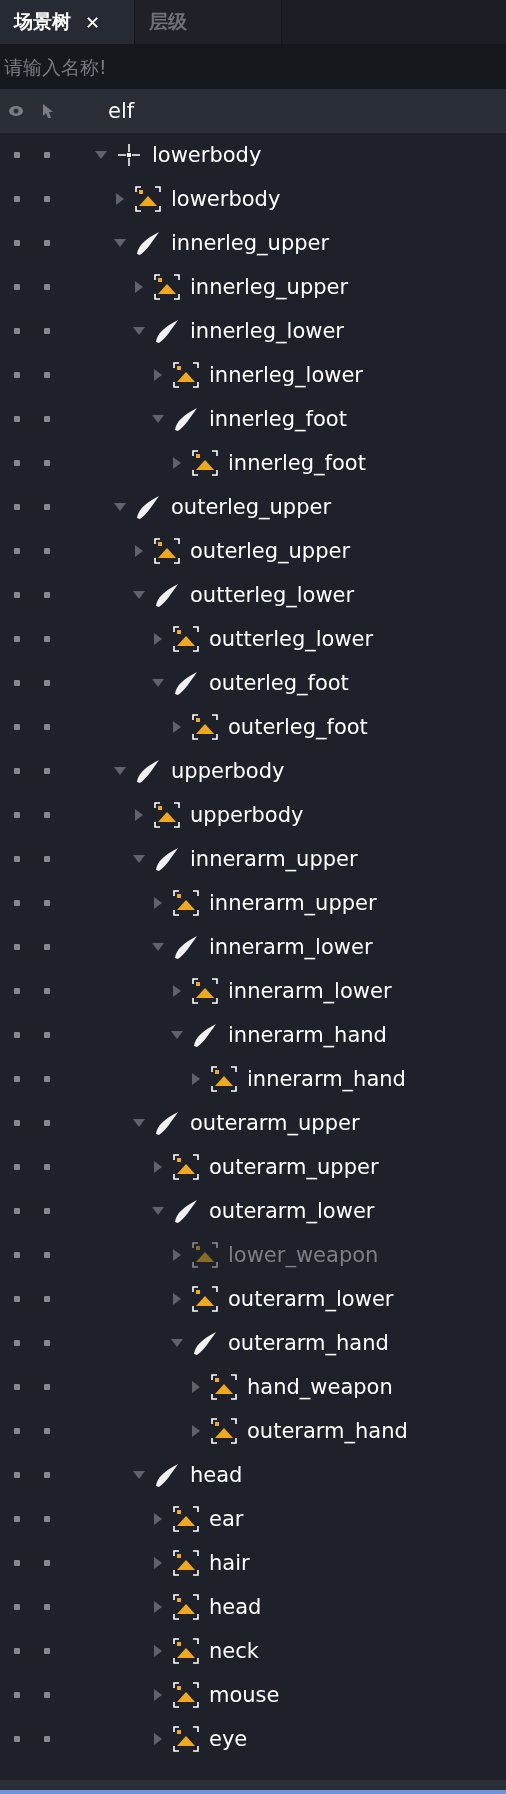  What do you see at coordinates (42, 21) in the screenshot?
I see `tab-label: 场景树` at bounding box center [42, 21].